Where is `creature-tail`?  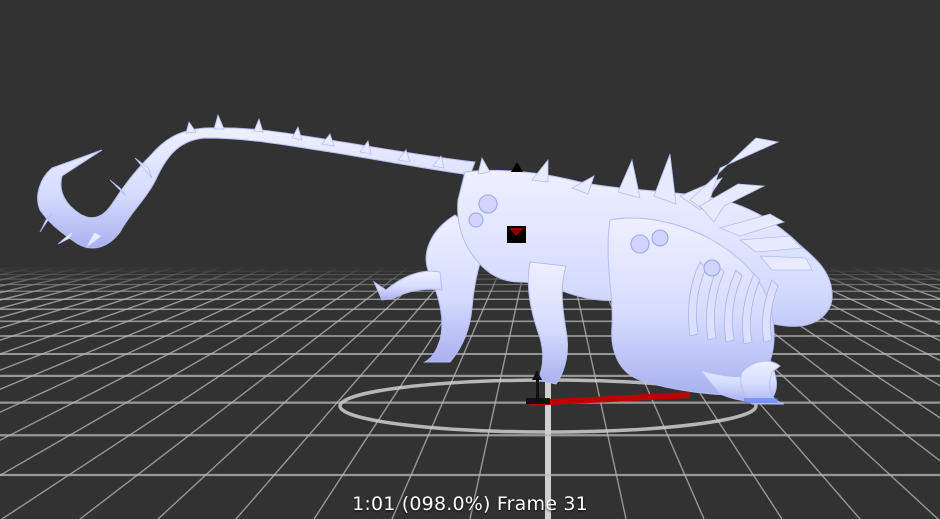
creature-tail is located at coordinates (256, 188).